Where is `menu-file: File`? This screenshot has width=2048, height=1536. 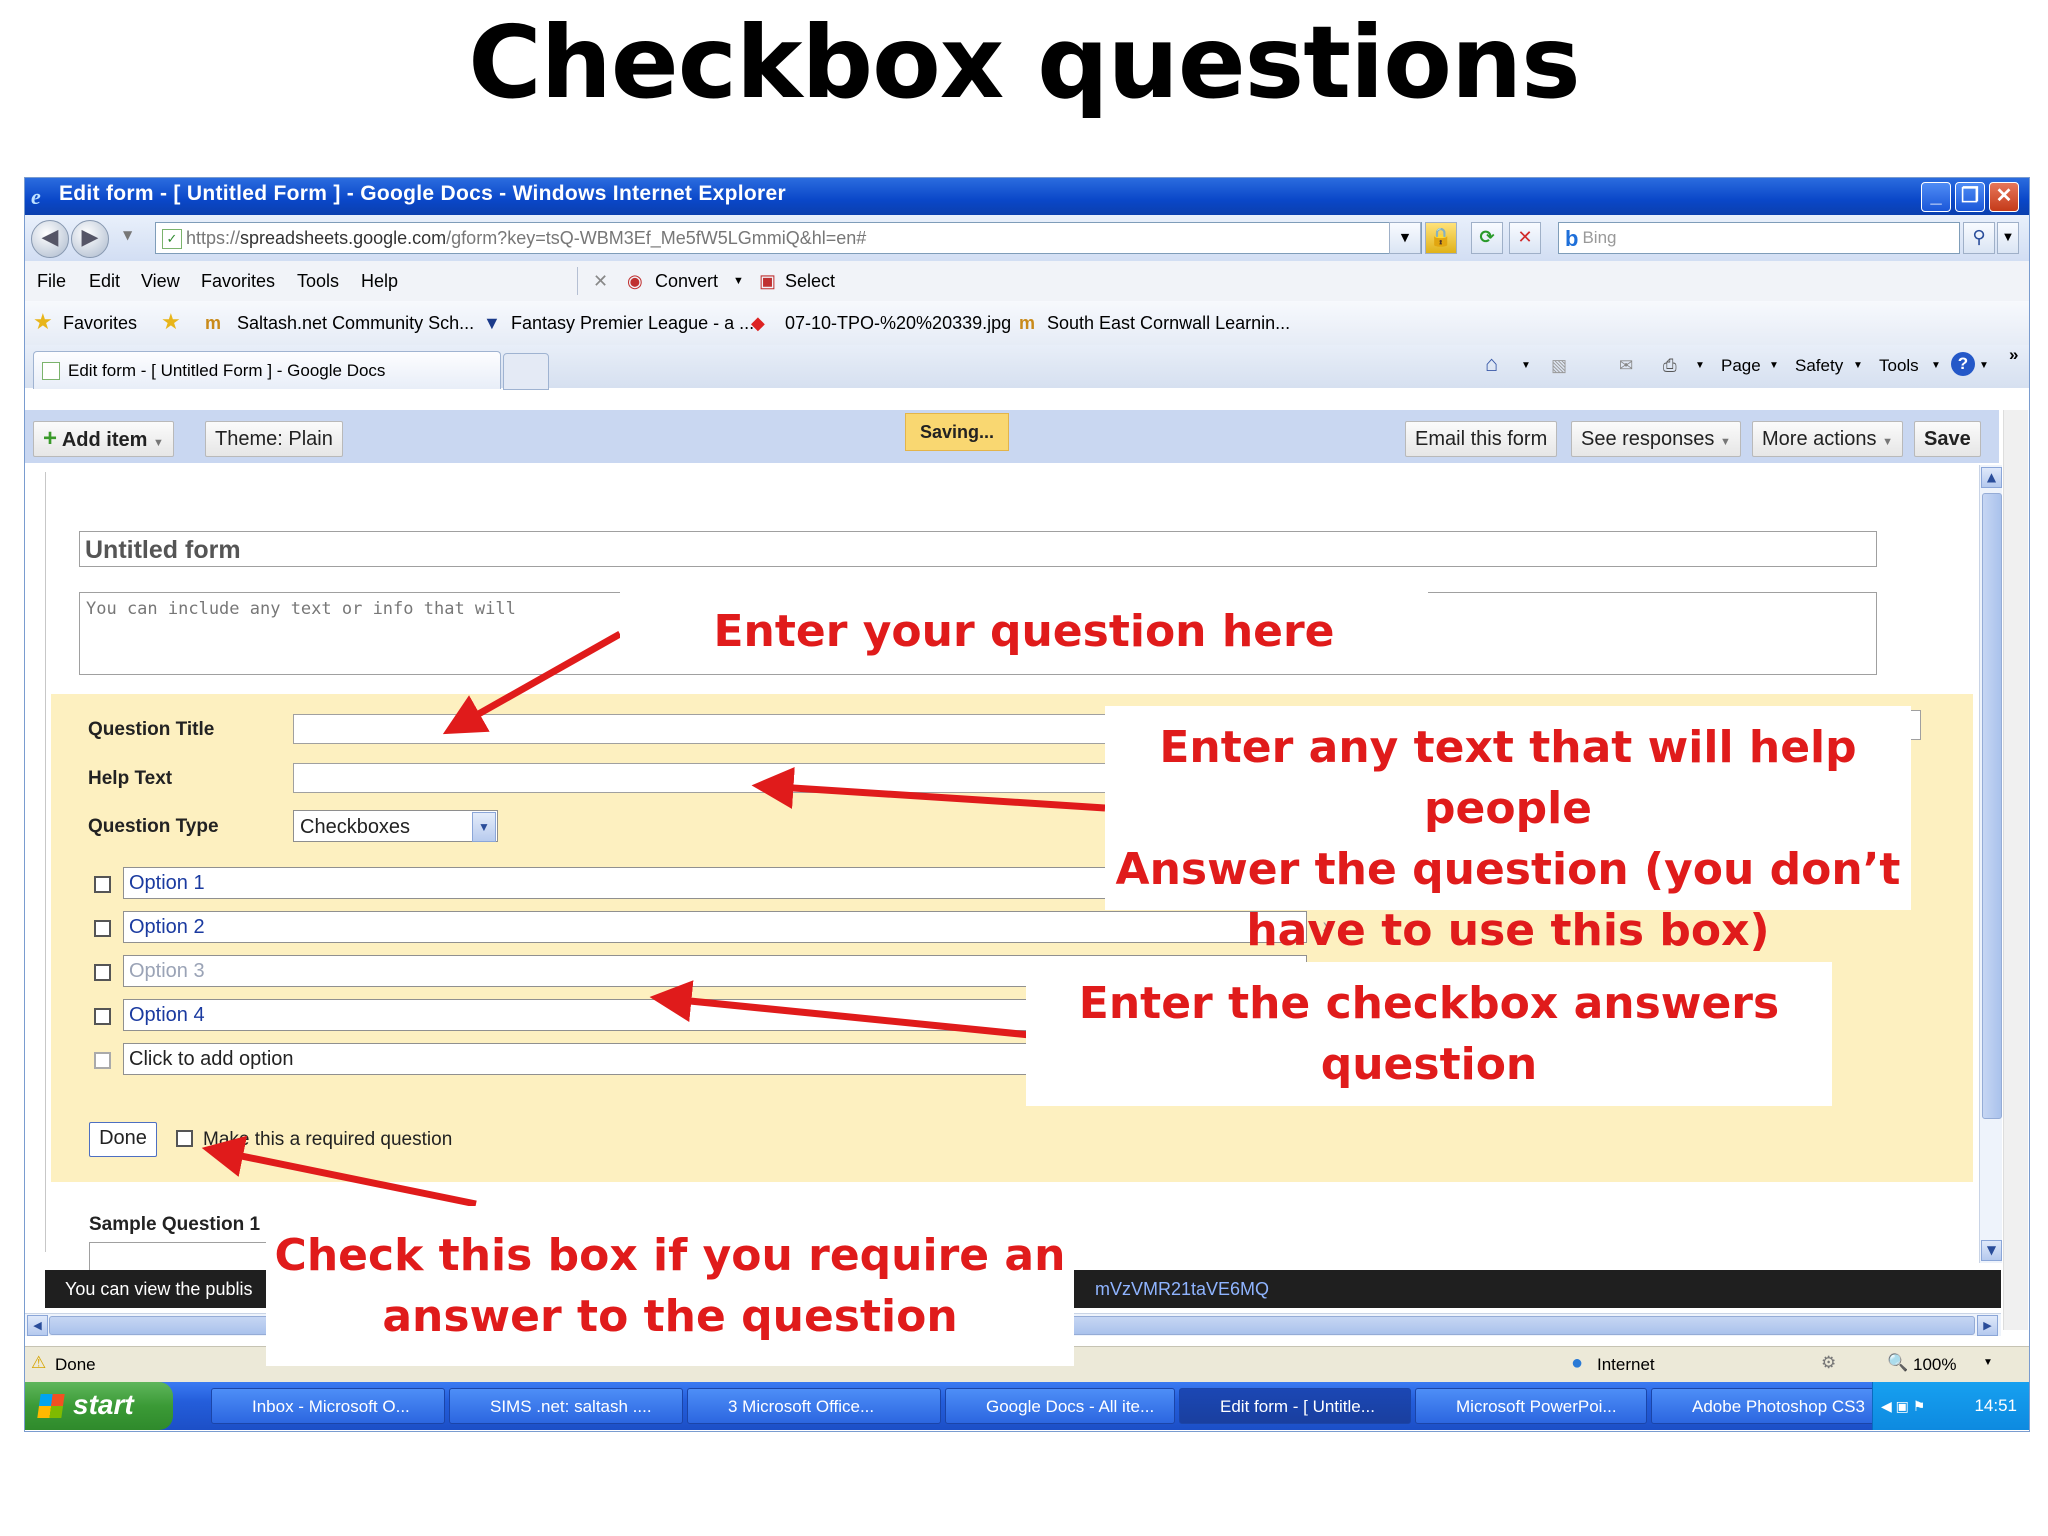
menu-file: File is located at coordinates (51, 281).